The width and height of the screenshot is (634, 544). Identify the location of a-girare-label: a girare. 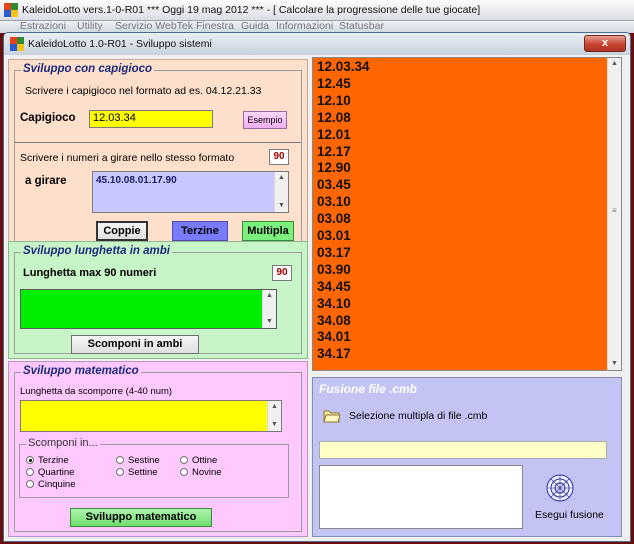
(46, 181).